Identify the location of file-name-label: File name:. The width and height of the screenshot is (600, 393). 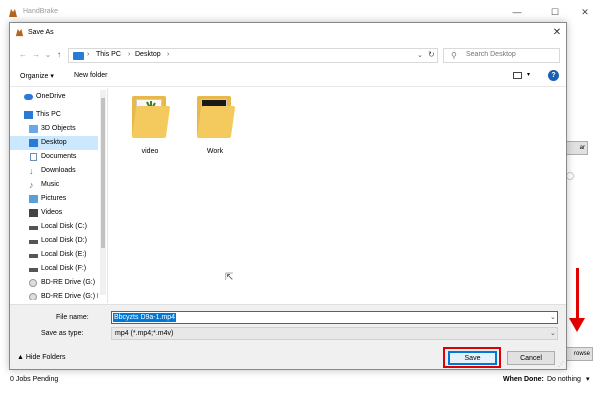
(72, 317).